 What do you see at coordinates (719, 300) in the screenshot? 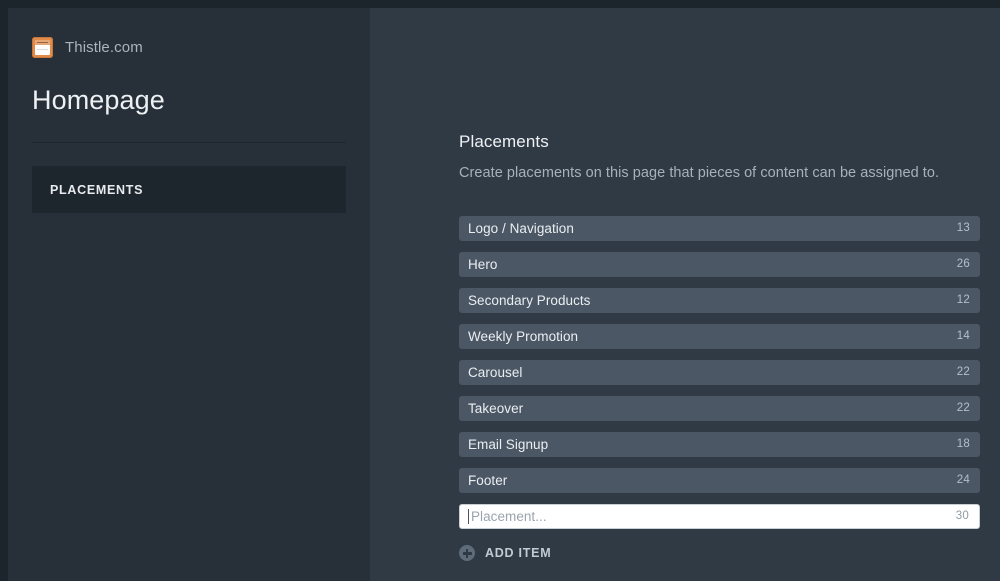
I see `placement-row: Secondary Products 12` at bounding box center [719, 300].